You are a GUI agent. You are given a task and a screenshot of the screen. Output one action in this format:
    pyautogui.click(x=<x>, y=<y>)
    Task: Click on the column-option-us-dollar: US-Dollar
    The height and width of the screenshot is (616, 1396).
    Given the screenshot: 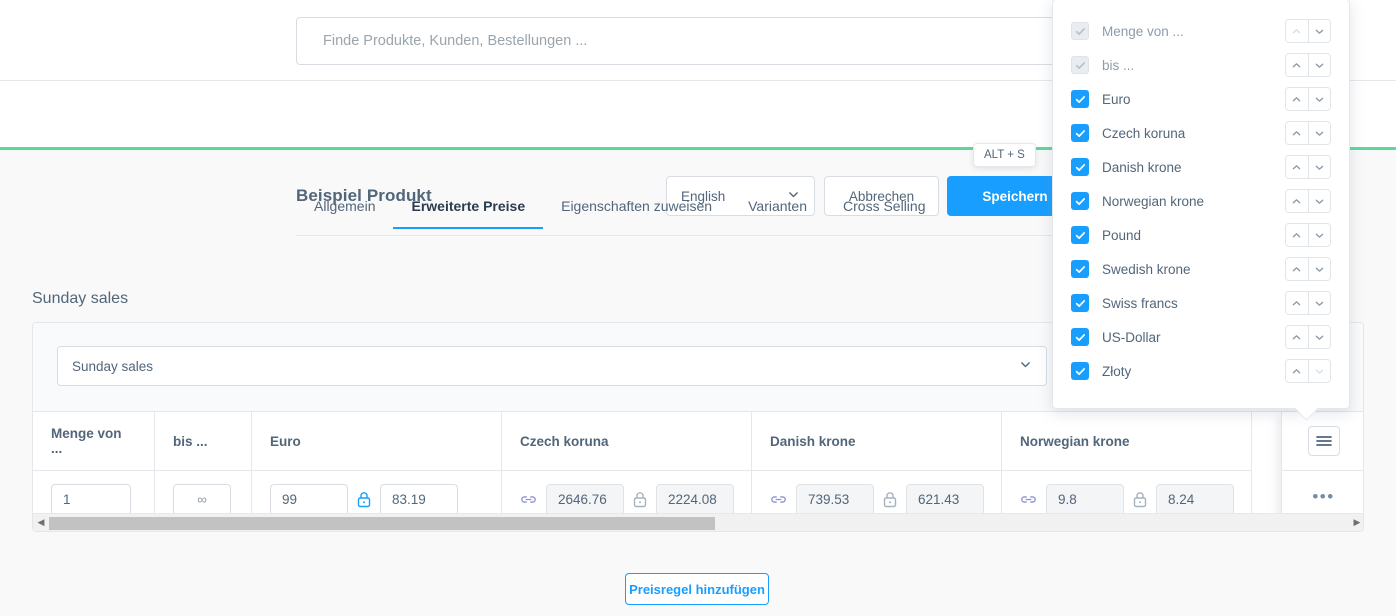 What is the action you would take?
    pyautogui.click(x=1201, y=337)
    